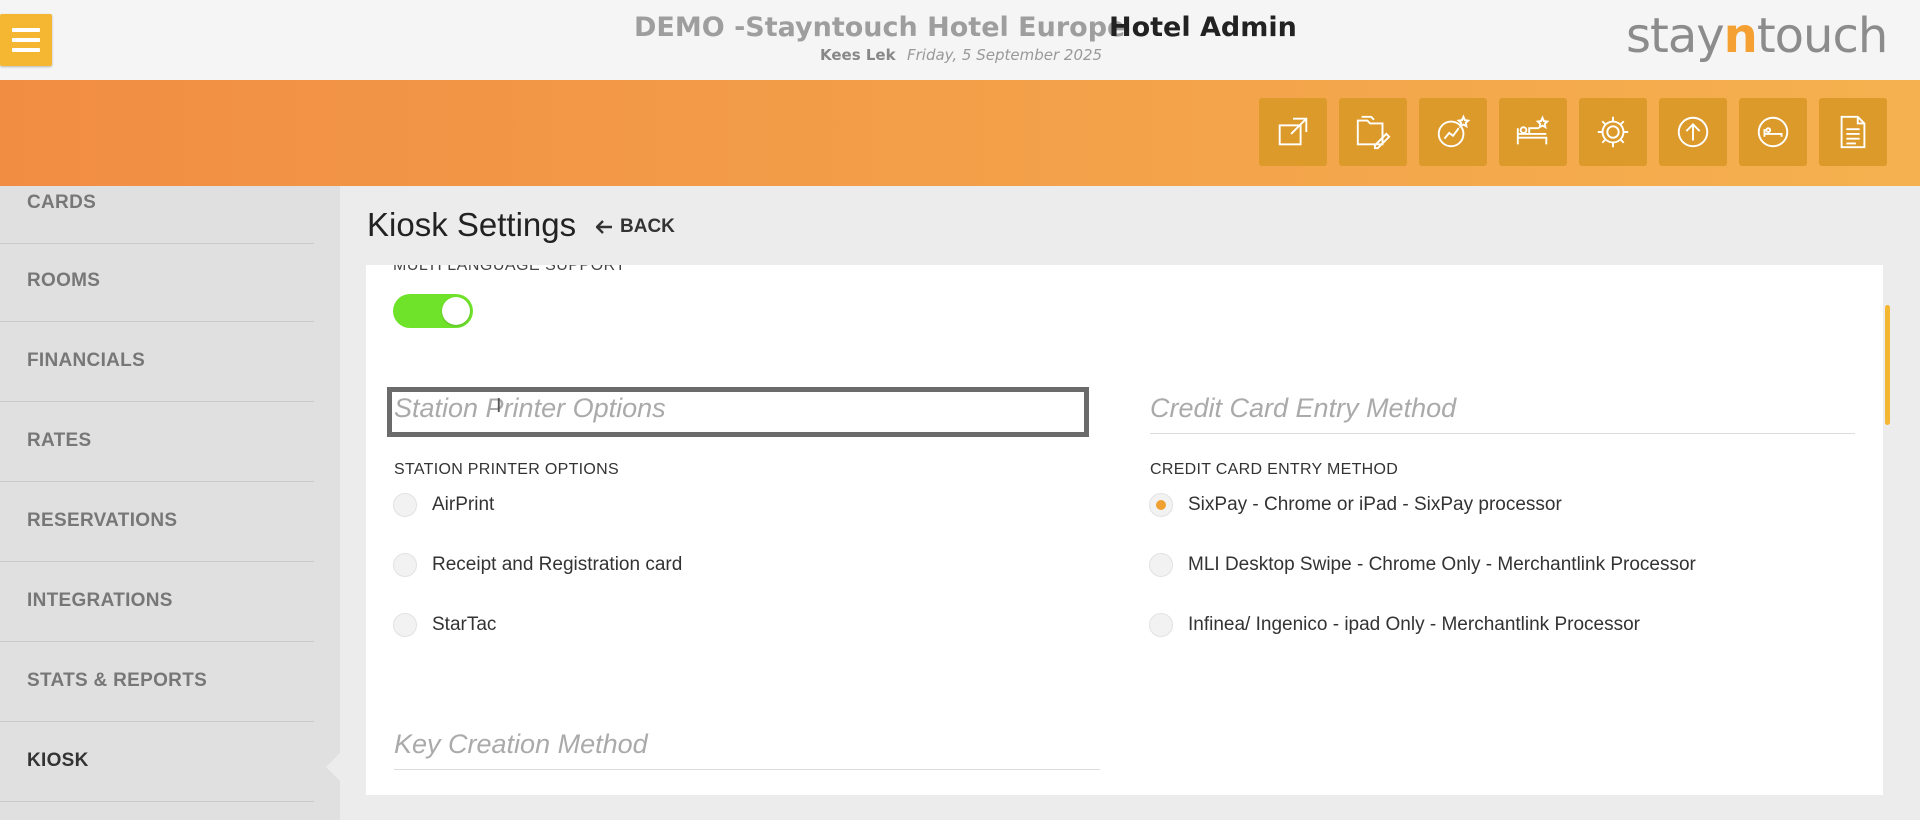 Image resolution: width=1920 pixels, height=820 pixels. I want to click on toggle-knob, so click(456, 311).